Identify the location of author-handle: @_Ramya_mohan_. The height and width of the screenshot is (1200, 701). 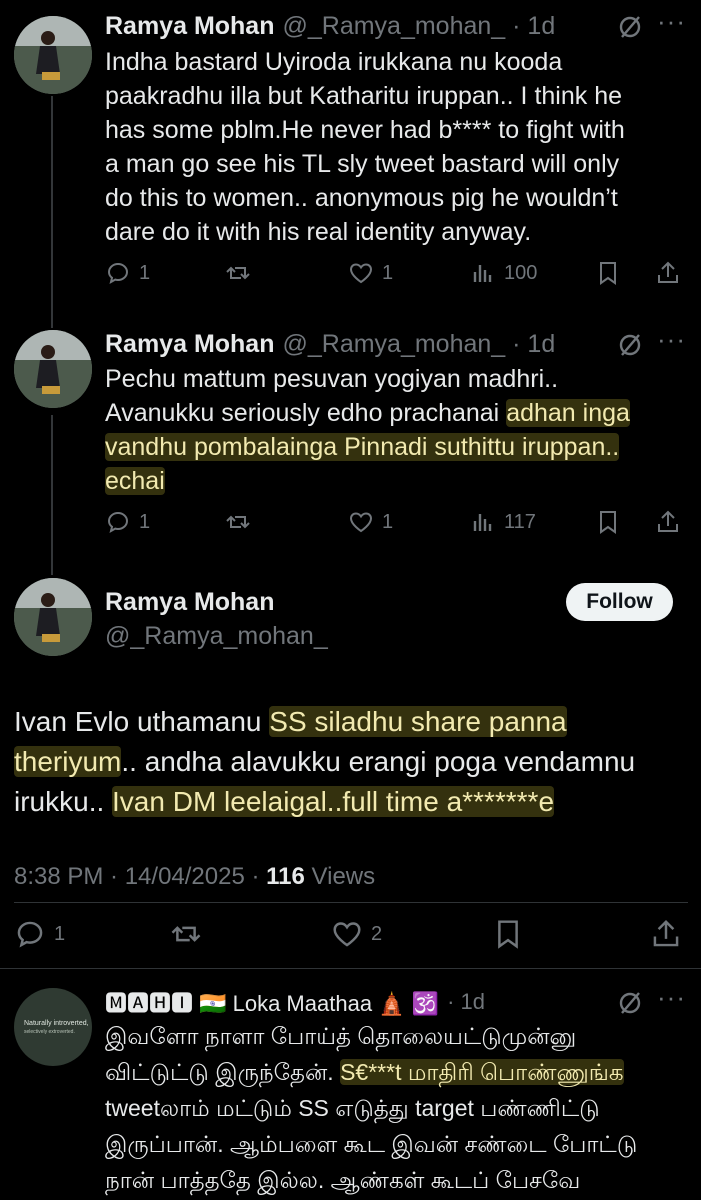
(216, 636).